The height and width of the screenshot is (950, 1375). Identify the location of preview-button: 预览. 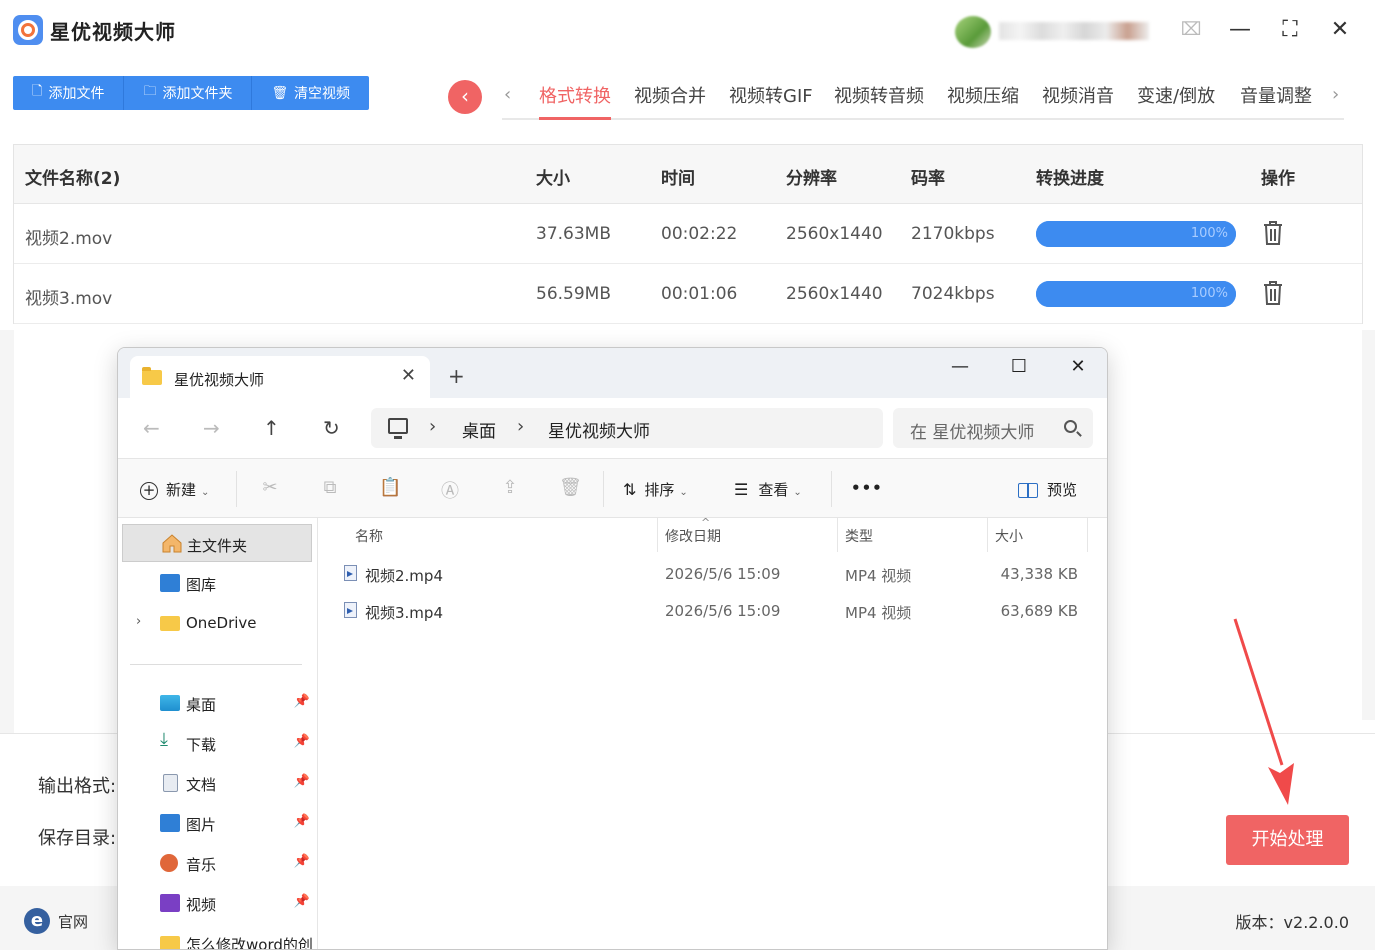
(1047, 489).